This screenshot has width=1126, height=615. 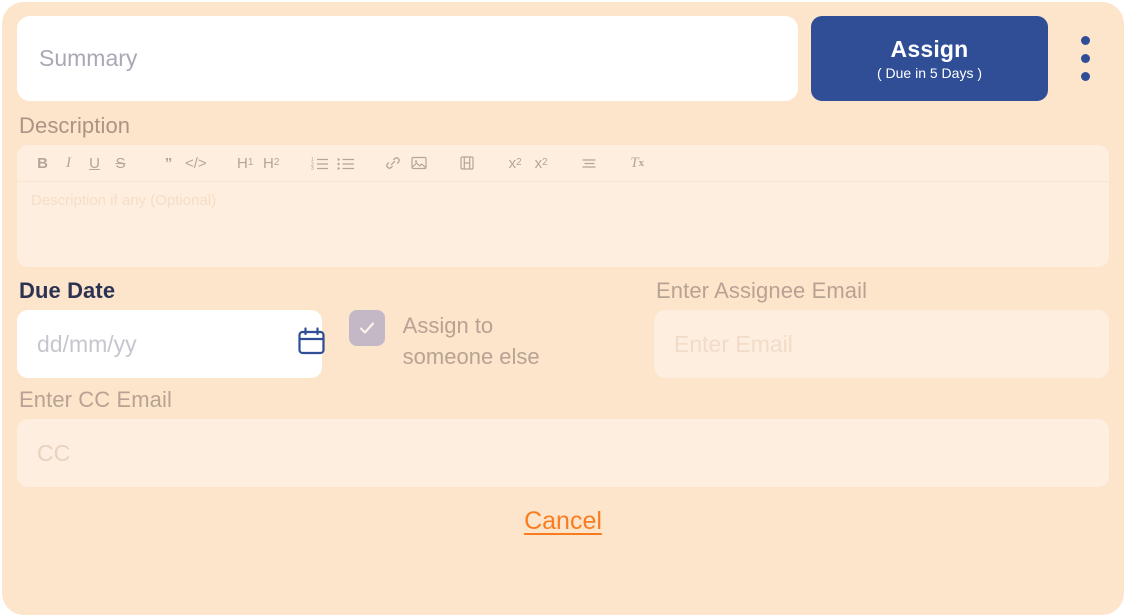 What do you see at coordinates (42, 163) in the screenshot?
I see `bold-icon: B` at bounding box center [42, 163].